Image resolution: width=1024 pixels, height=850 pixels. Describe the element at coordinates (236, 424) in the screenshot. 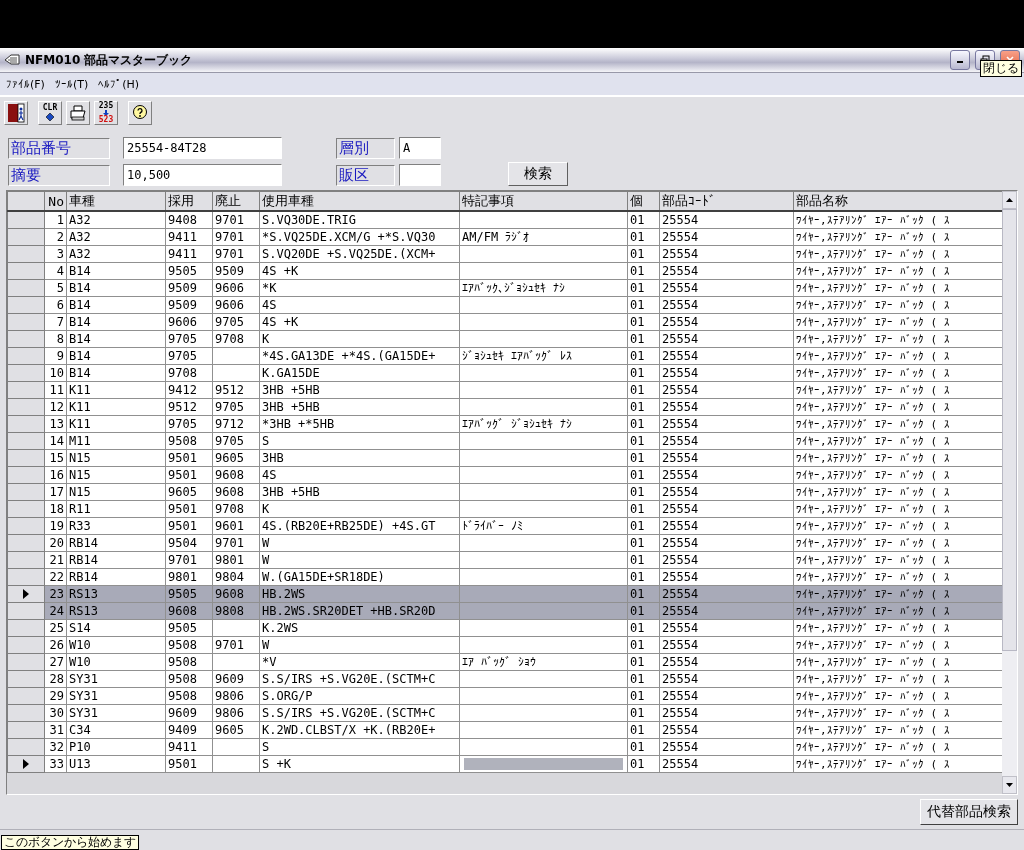

I see `table-cell: 9712` at that location.